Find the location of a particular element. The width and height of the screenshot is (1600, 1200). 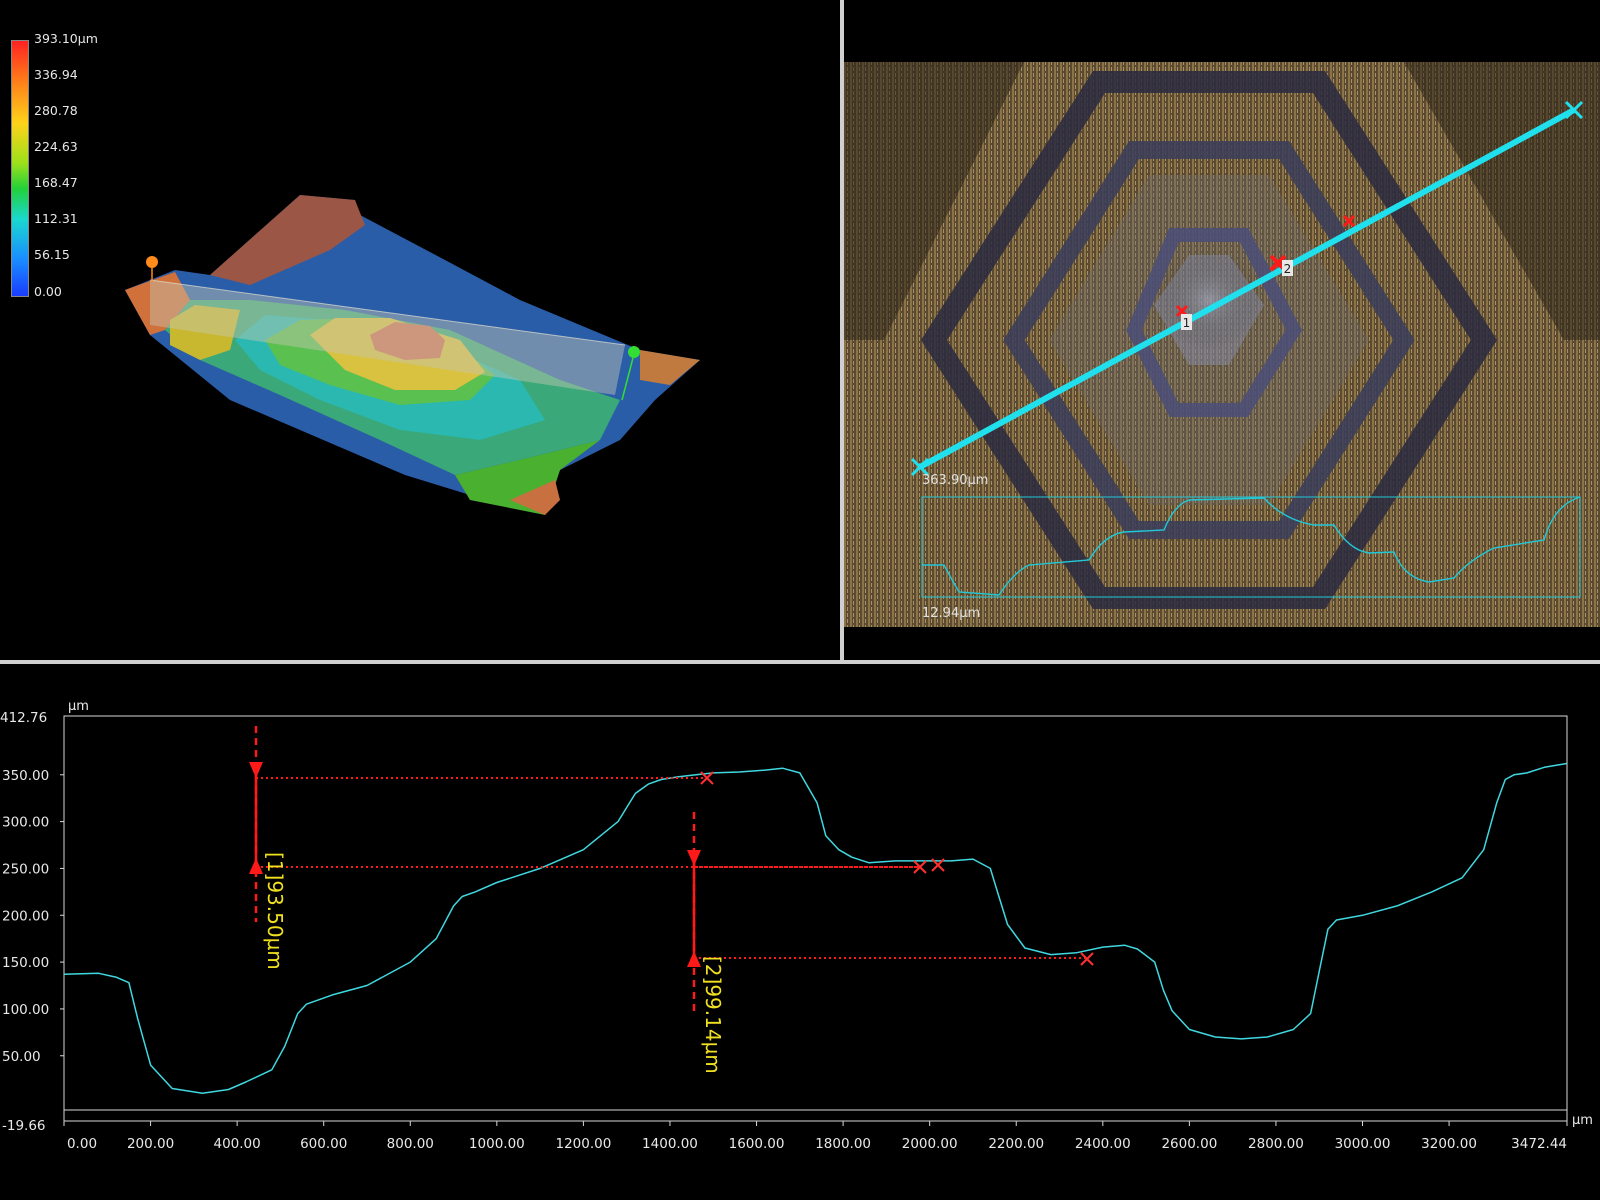

x-tick-label: 600.00 is located at coordinates (323, 1144).